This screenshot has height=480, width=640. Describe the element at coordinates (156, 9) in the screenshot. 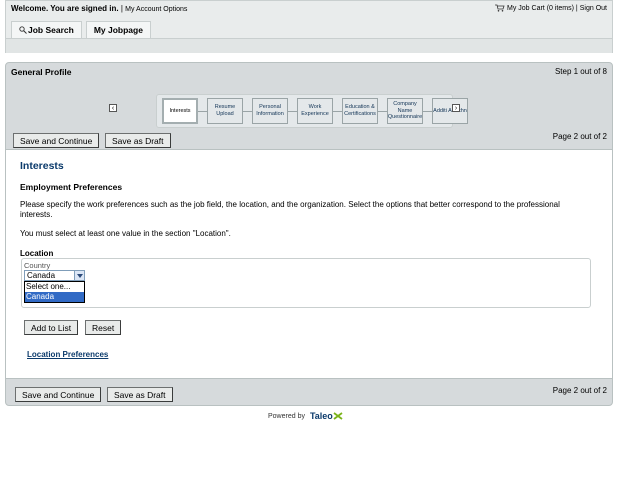

I see `my-account-options-link: My Account Options` at that location.